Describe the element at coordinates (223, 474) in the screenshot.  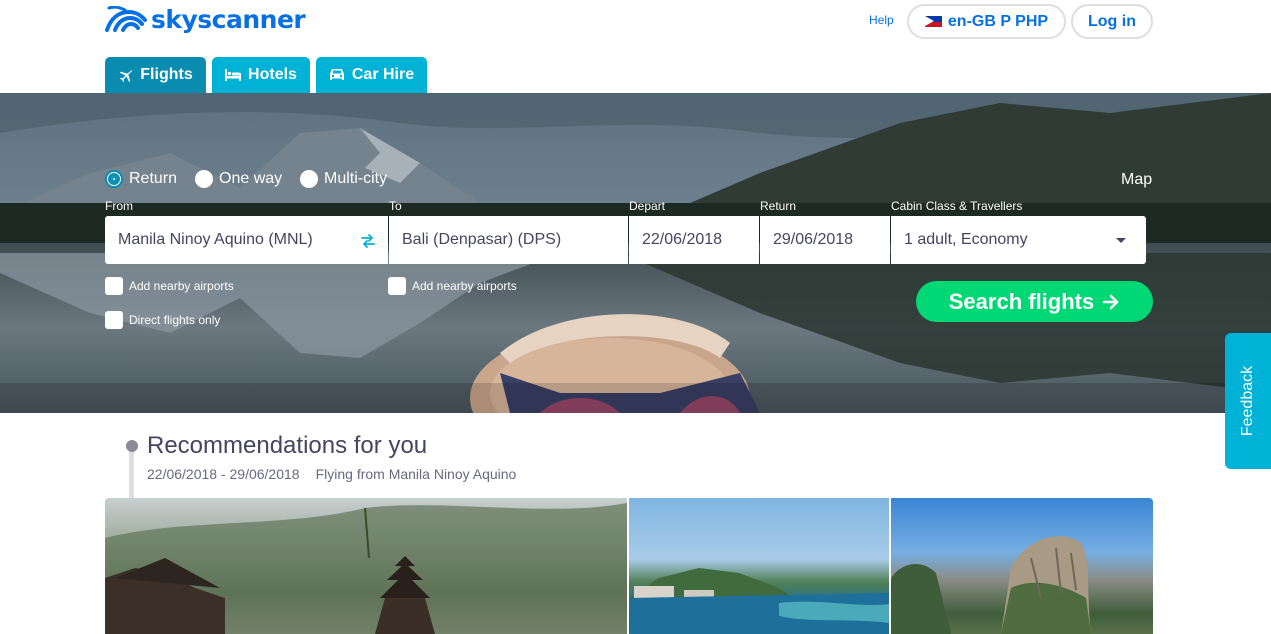
I see `recommendations-dates: 22/06/2018 - 29/06/2018` at that location.